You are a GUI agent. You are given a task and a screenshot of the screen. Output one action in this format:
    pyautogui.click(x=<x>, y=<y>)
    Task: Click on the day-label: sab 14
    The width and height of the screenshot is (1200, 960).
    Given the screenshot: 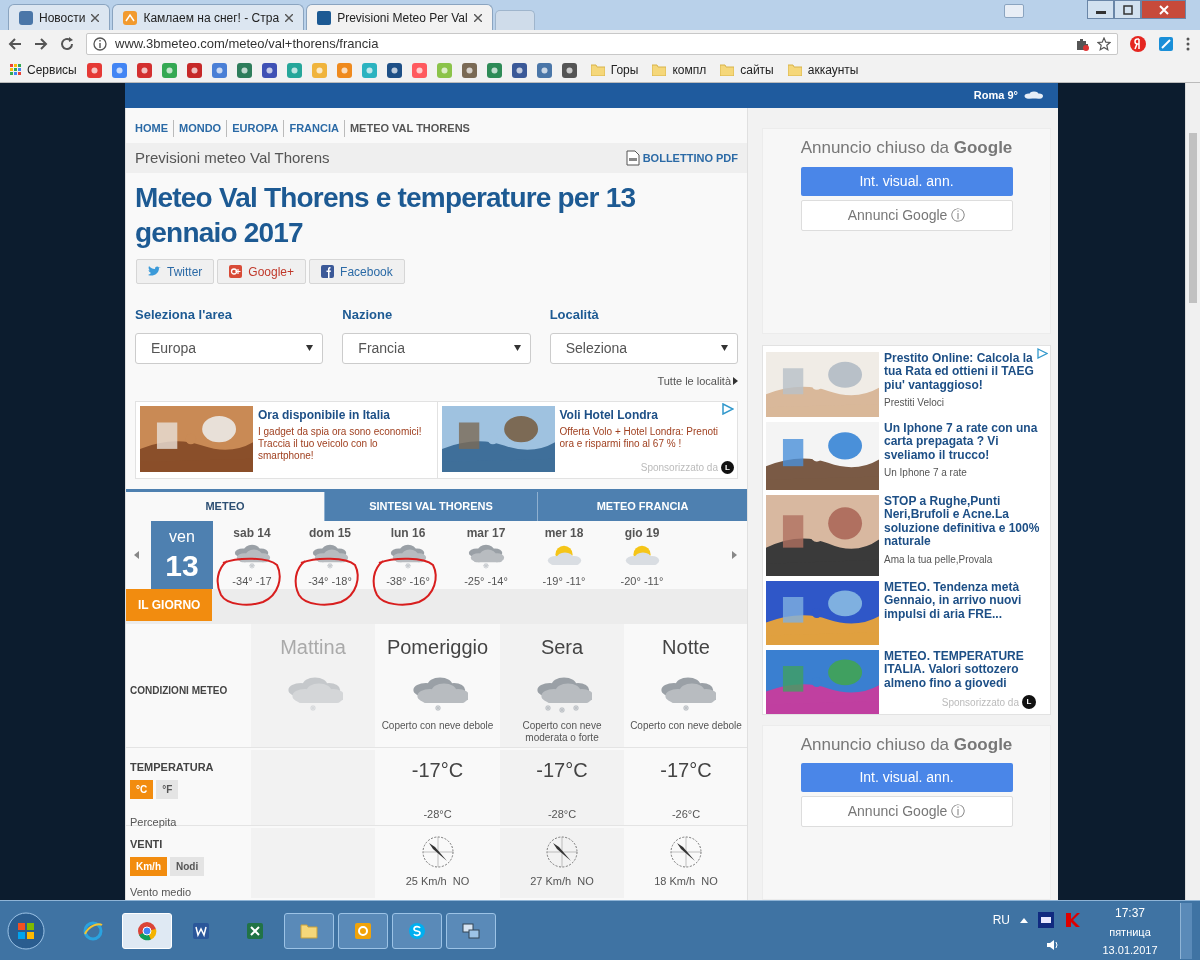 What is the action you would take?
    pyautogui.click(x=252, y=533)
    